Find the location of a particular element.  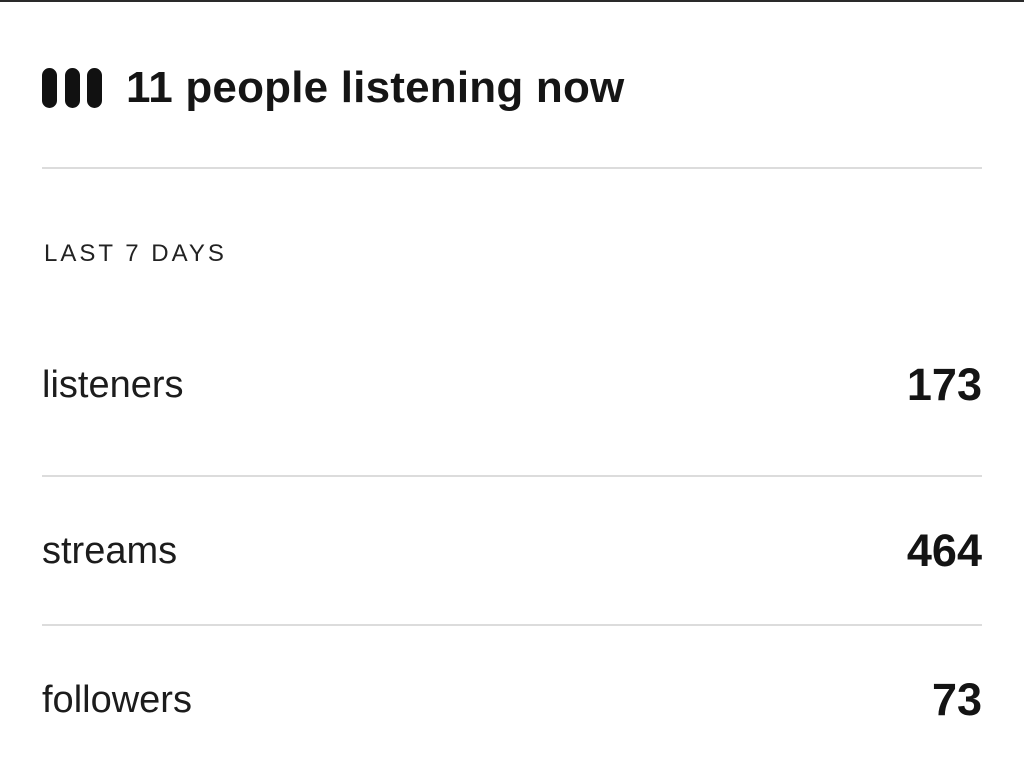

stat-row-followers: followers 73 is located at coordinates (512, 700).